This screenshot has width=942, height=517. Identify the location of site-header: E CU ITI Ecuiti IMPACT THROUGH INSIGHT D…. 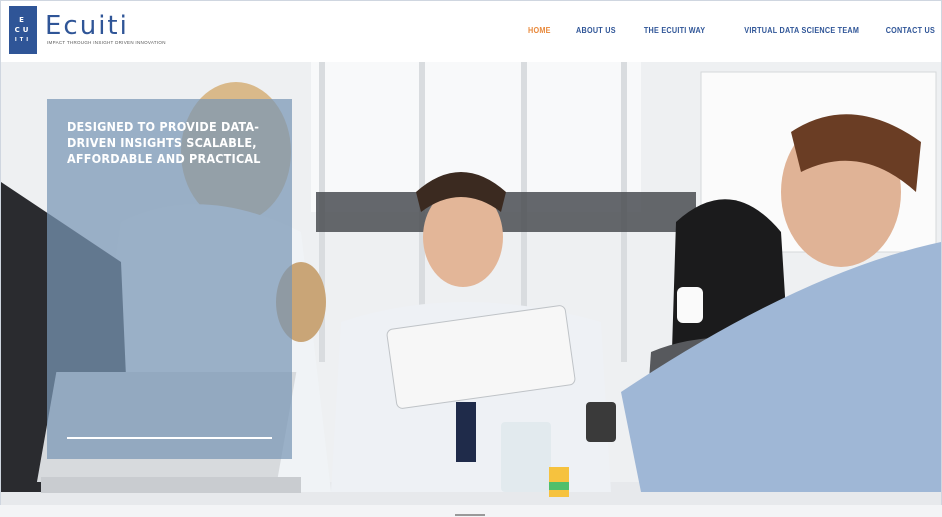
(471, 31).